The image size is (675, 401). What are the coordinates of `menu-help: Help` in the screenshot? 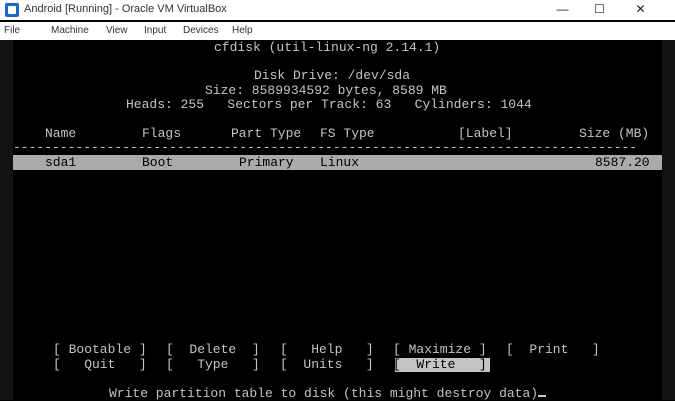 It's located at (242, 30).